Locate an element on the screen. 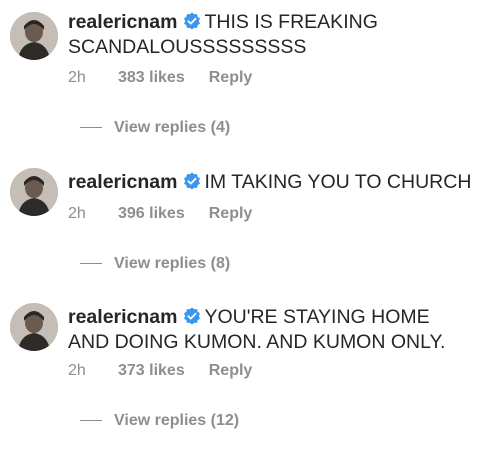 The height and width of the screenshot is (453, 480). view-replies-button: View replies (12) is located at coordinates (159, 421).